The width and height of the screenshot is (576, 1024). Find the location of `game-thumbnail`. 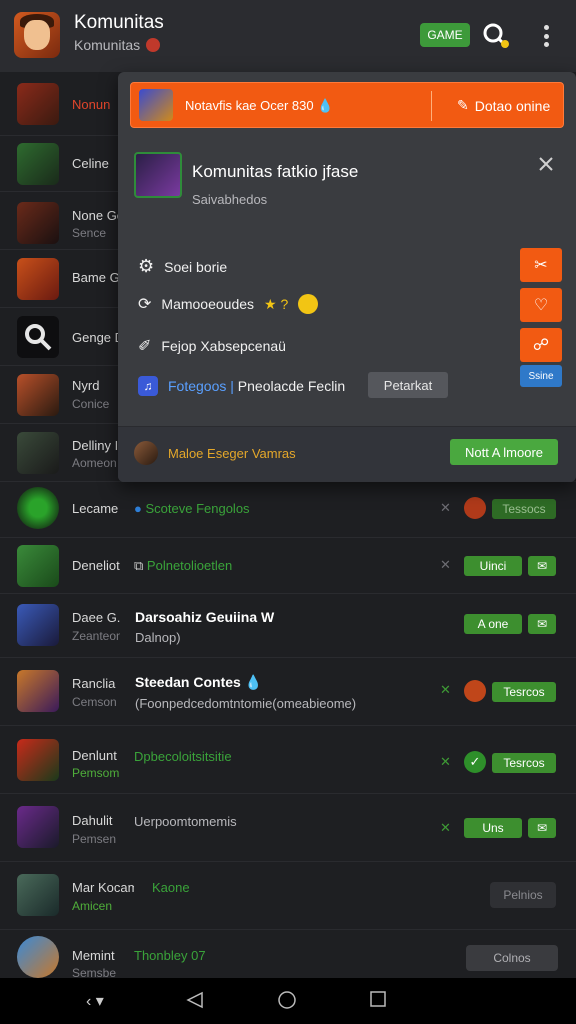

game-thumbnail is located at coordinates (158, 175).